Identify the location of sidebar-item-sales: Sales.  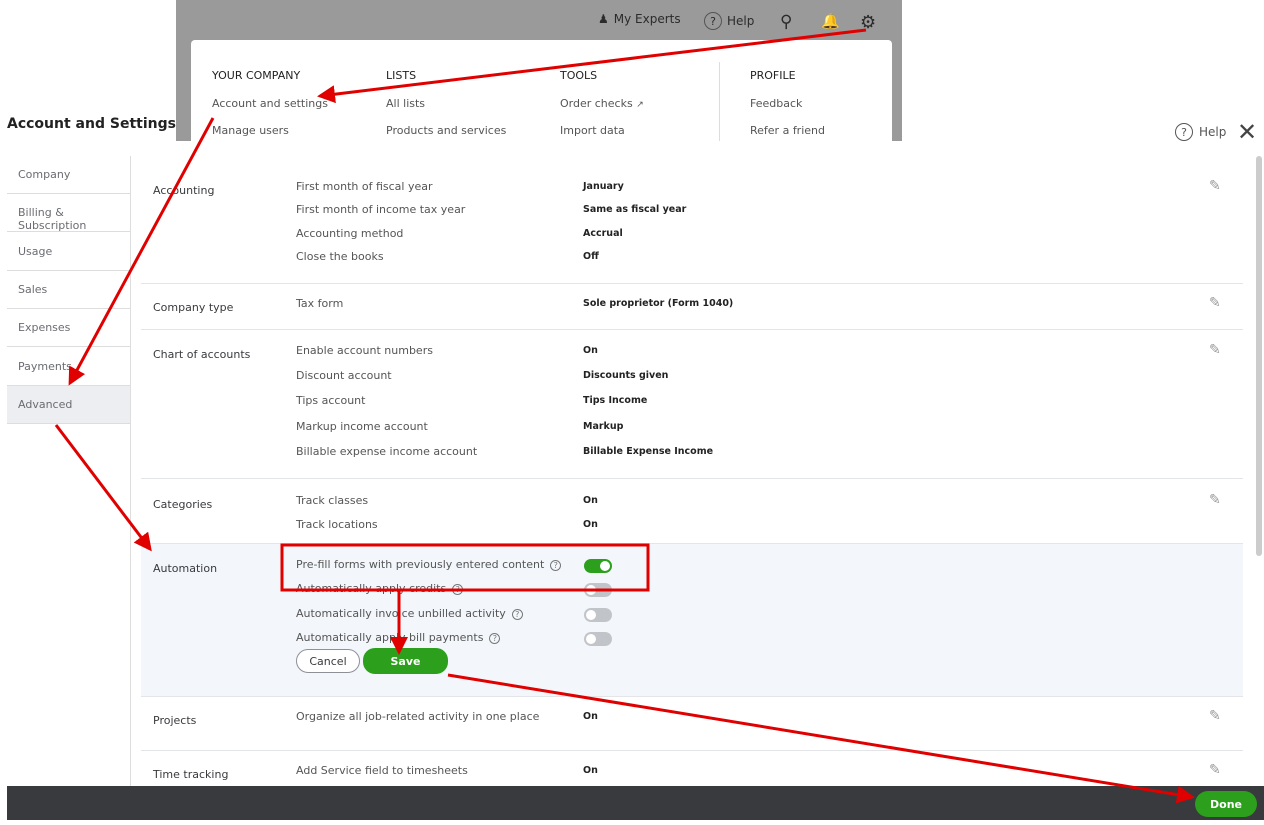
(68, 290).